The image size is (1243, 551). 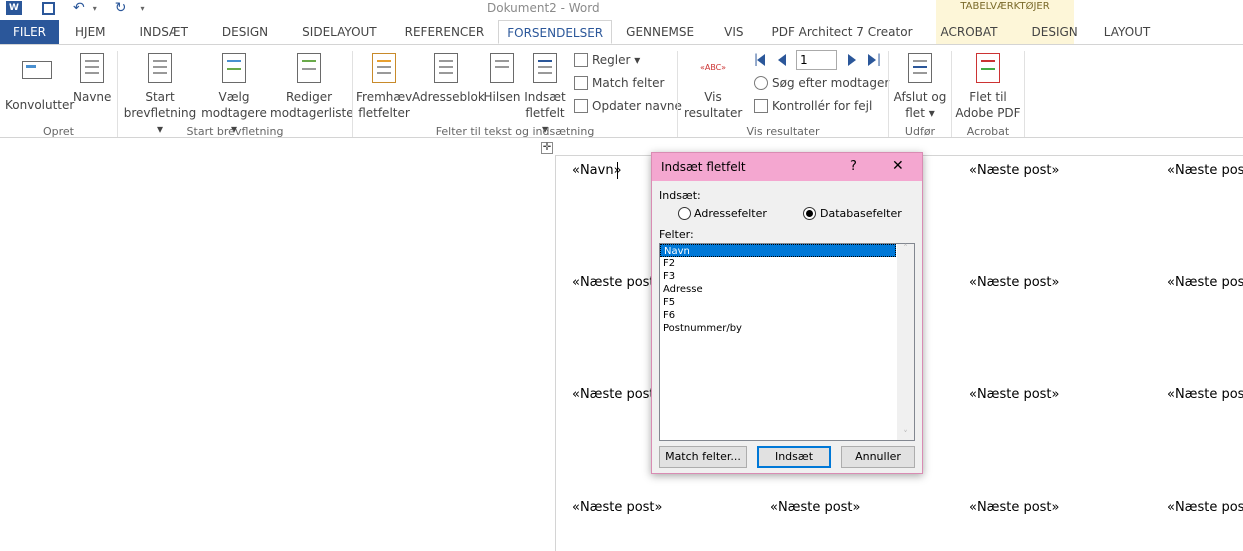 What do you see at coordinates (703, 167) in the screenshot?
I see `dialog-title: Indsæt fletfelt` at bounding box center [703, 167].